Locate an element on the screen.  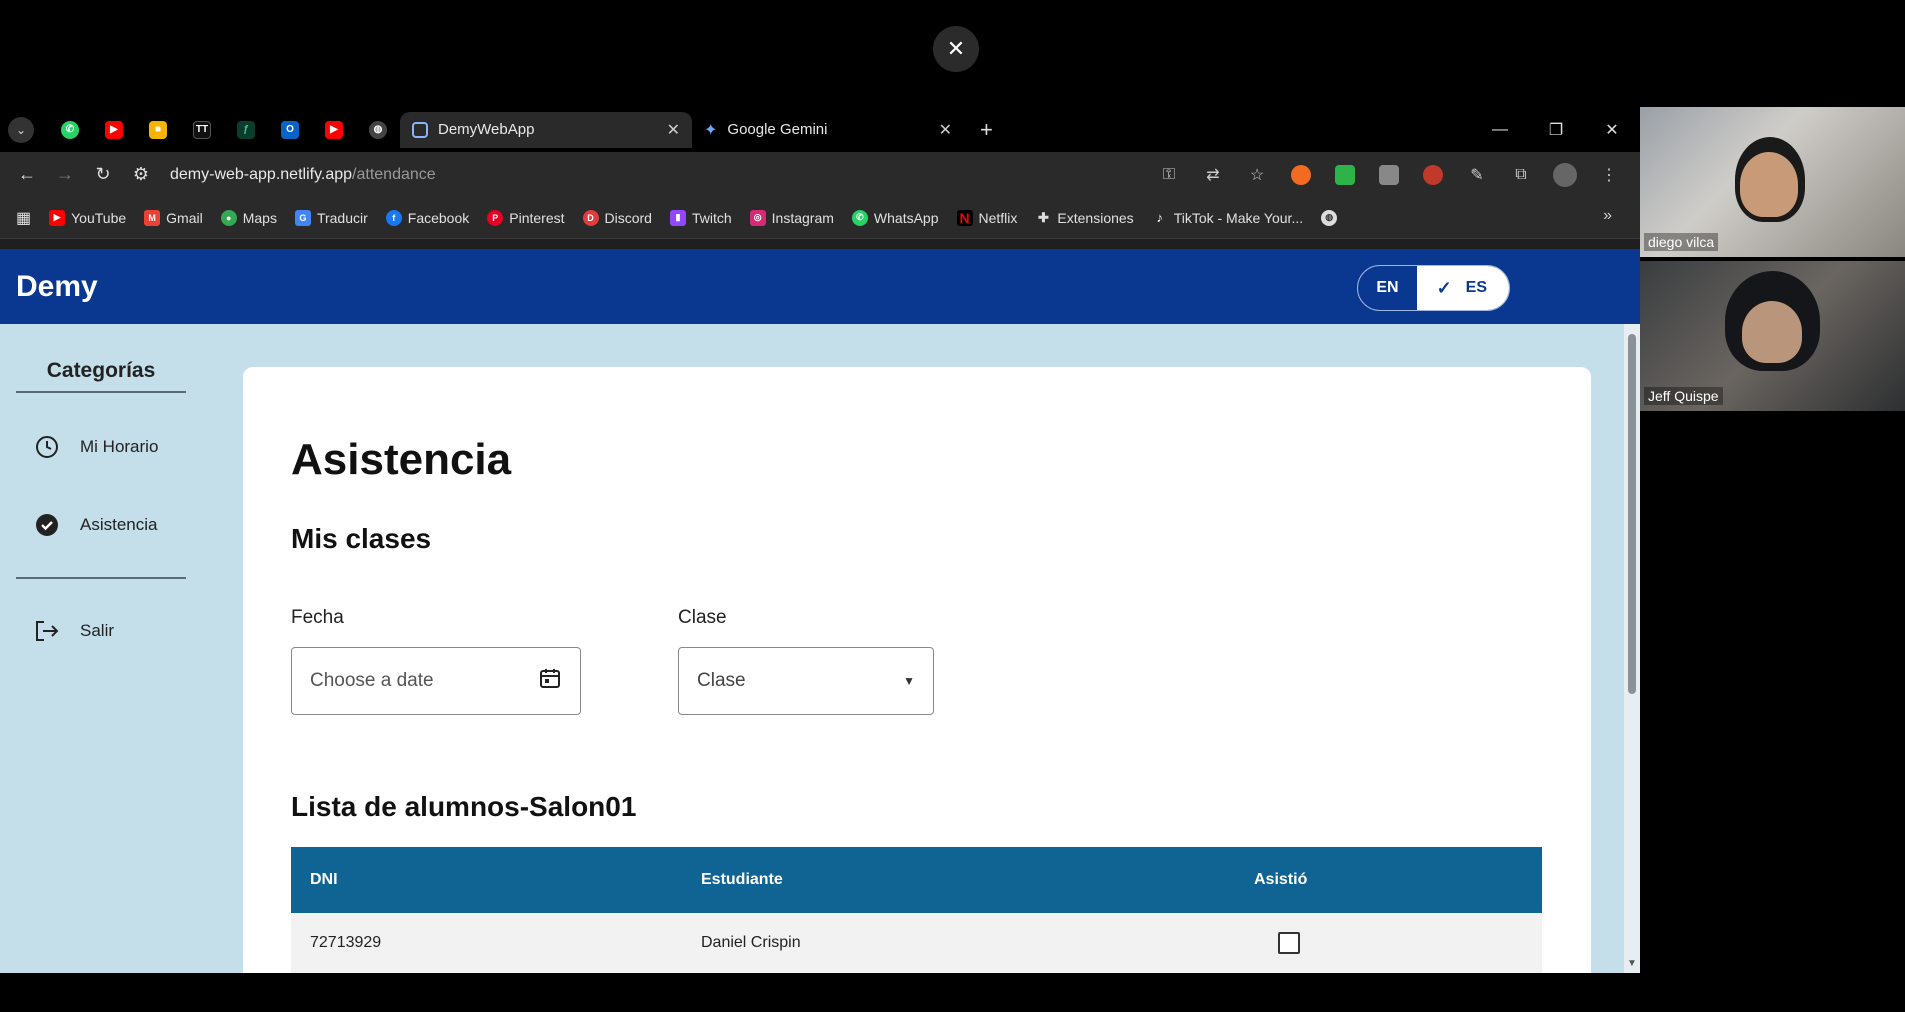
browser-menu-icon: ⋮ is located at coordinates (1609, 175).